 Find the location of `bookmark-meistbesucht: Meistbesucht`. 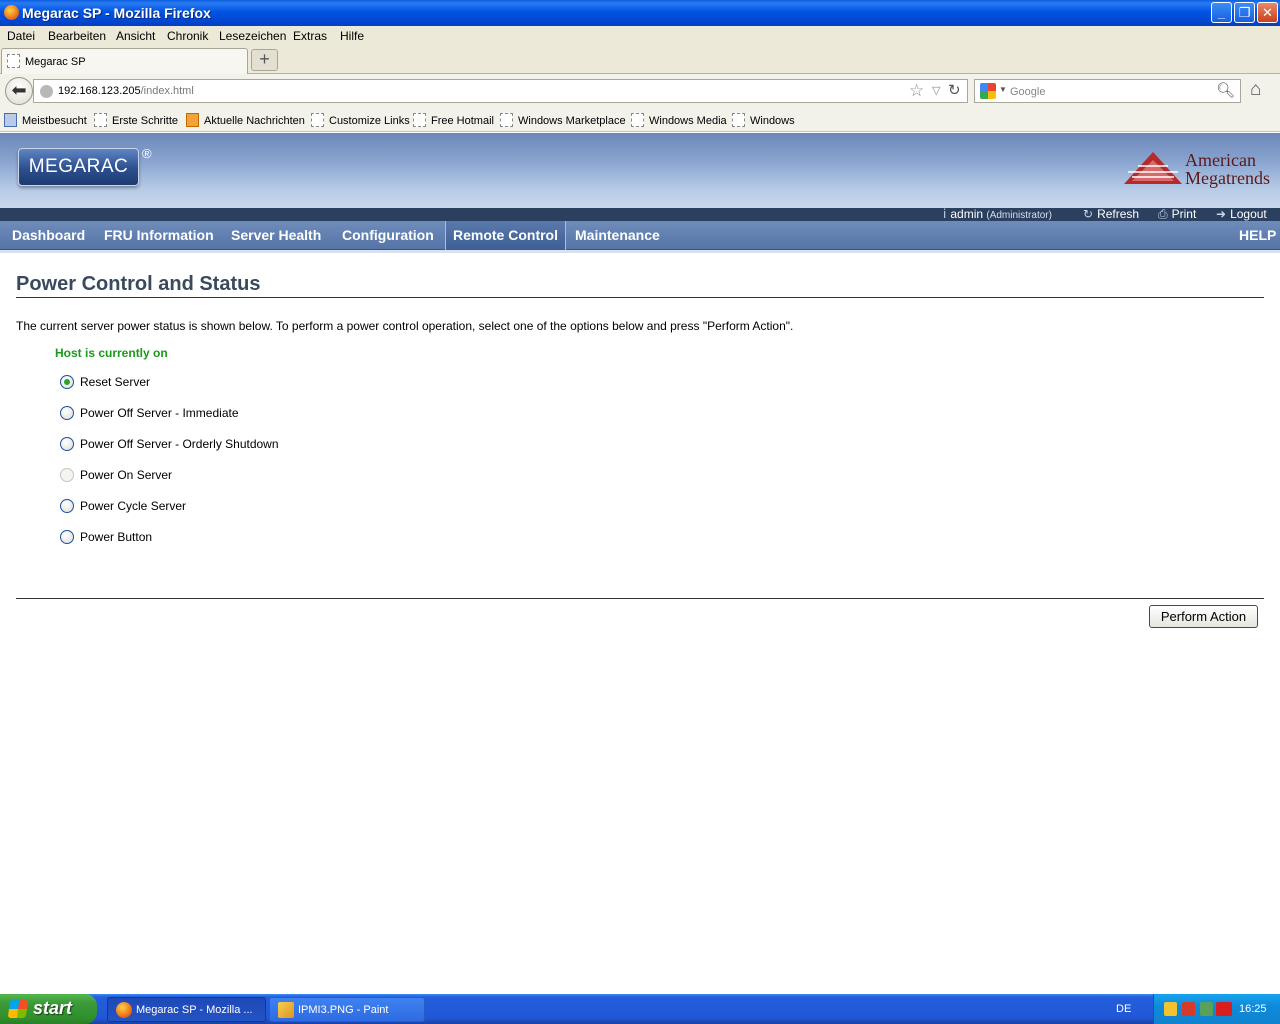

bookmark-meistbesucht: Meistbesucht is located at coordinates (45, 120).